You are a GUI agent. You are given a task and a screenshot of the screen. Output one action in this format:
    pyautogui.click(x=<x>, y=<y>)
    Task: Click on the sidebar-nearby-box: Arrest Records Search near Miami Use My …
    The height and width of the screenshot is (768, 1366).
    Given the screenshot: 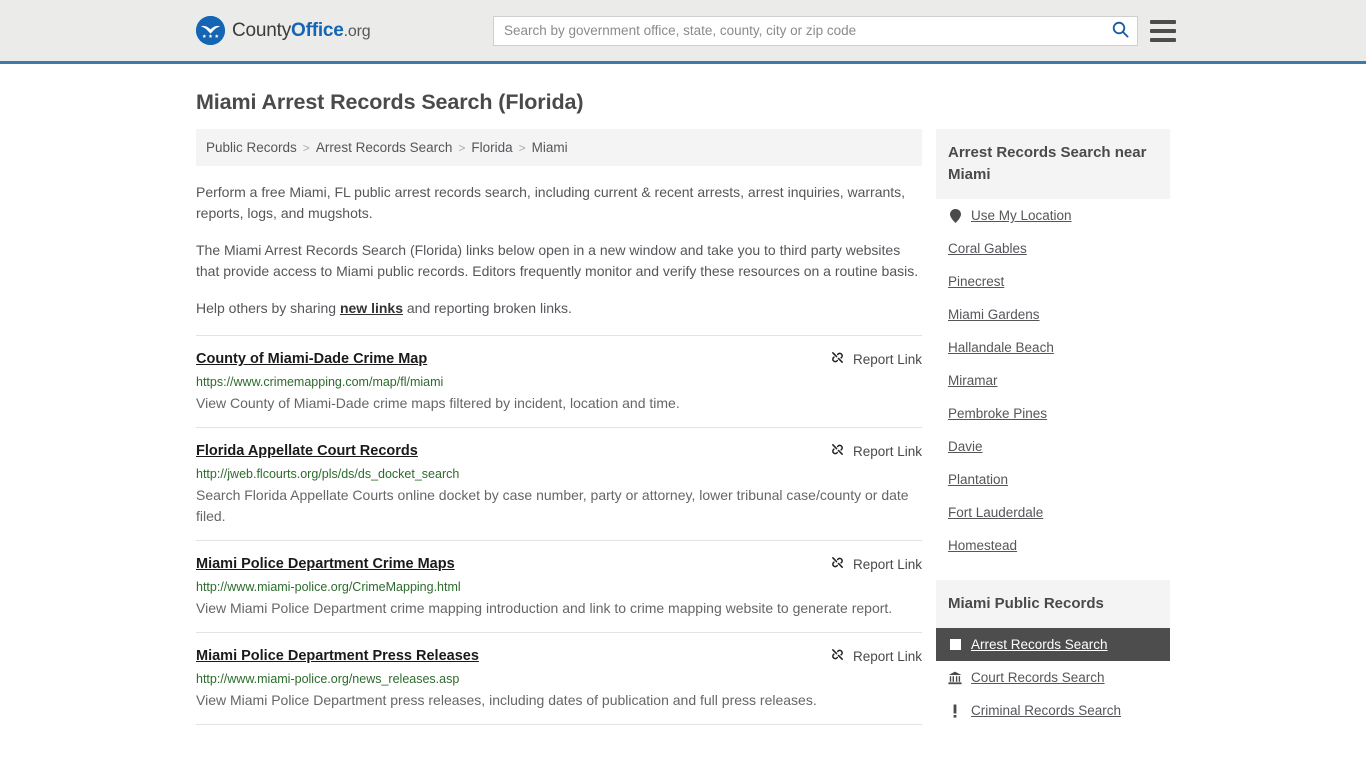 What is the action you would take?
    pyautogui.click(x=1053, y=345)
    